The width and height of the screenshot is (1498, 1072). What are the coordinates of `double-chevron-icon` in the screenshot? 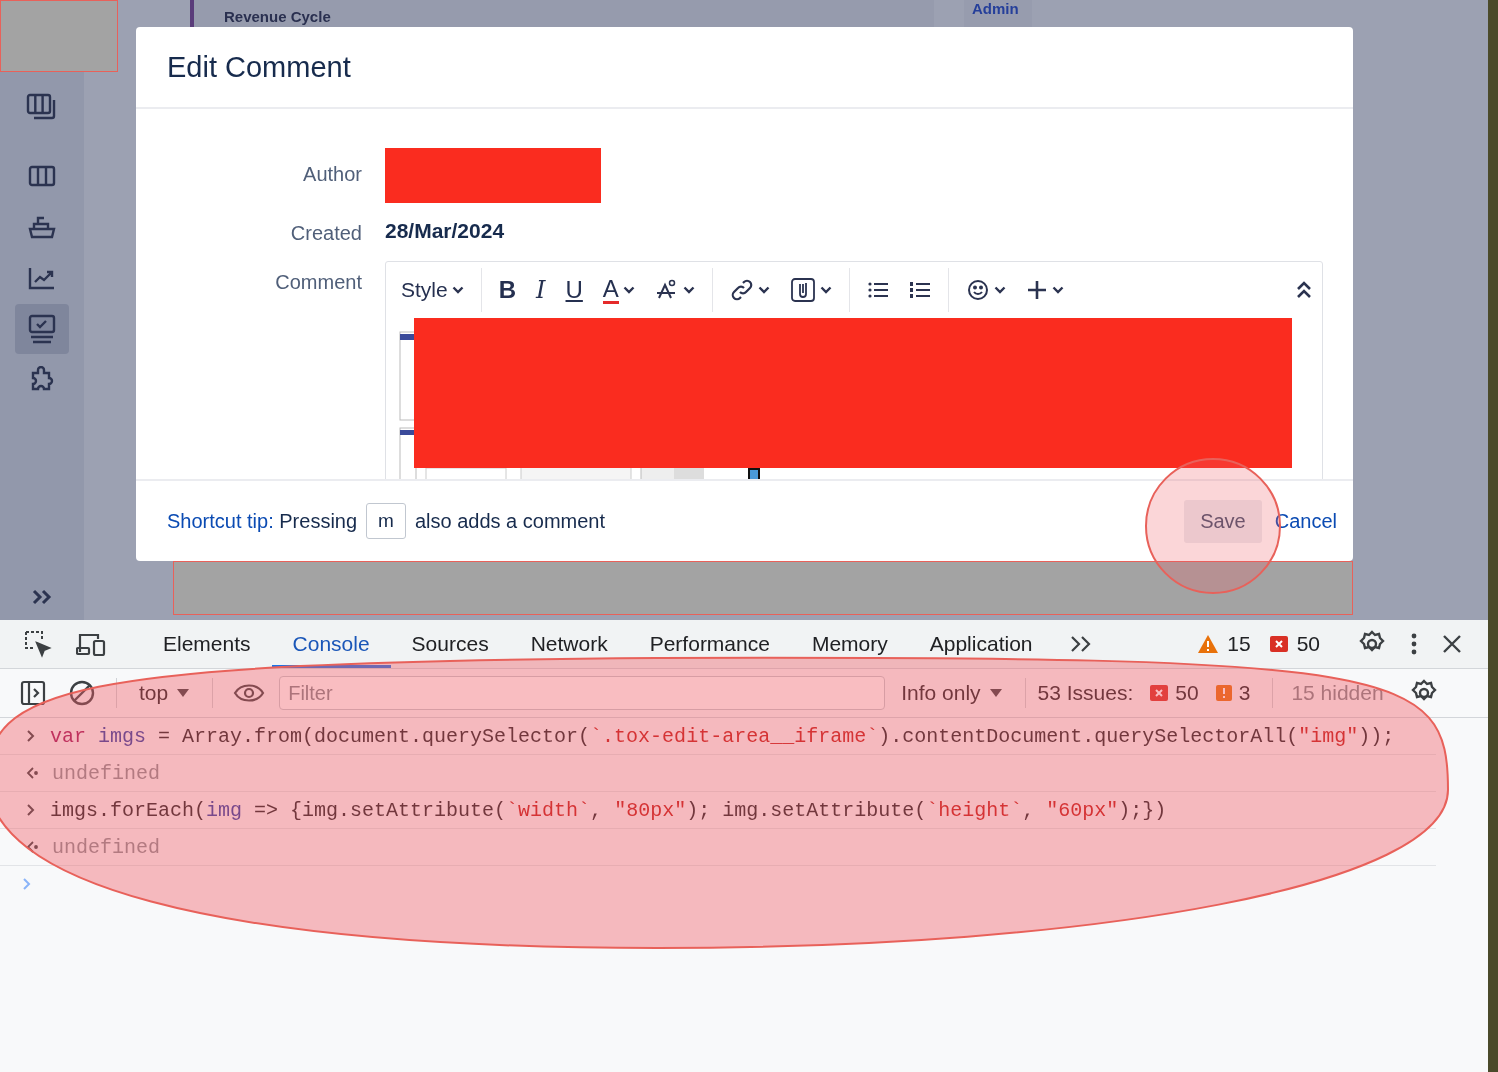 It's located at (42, 597).